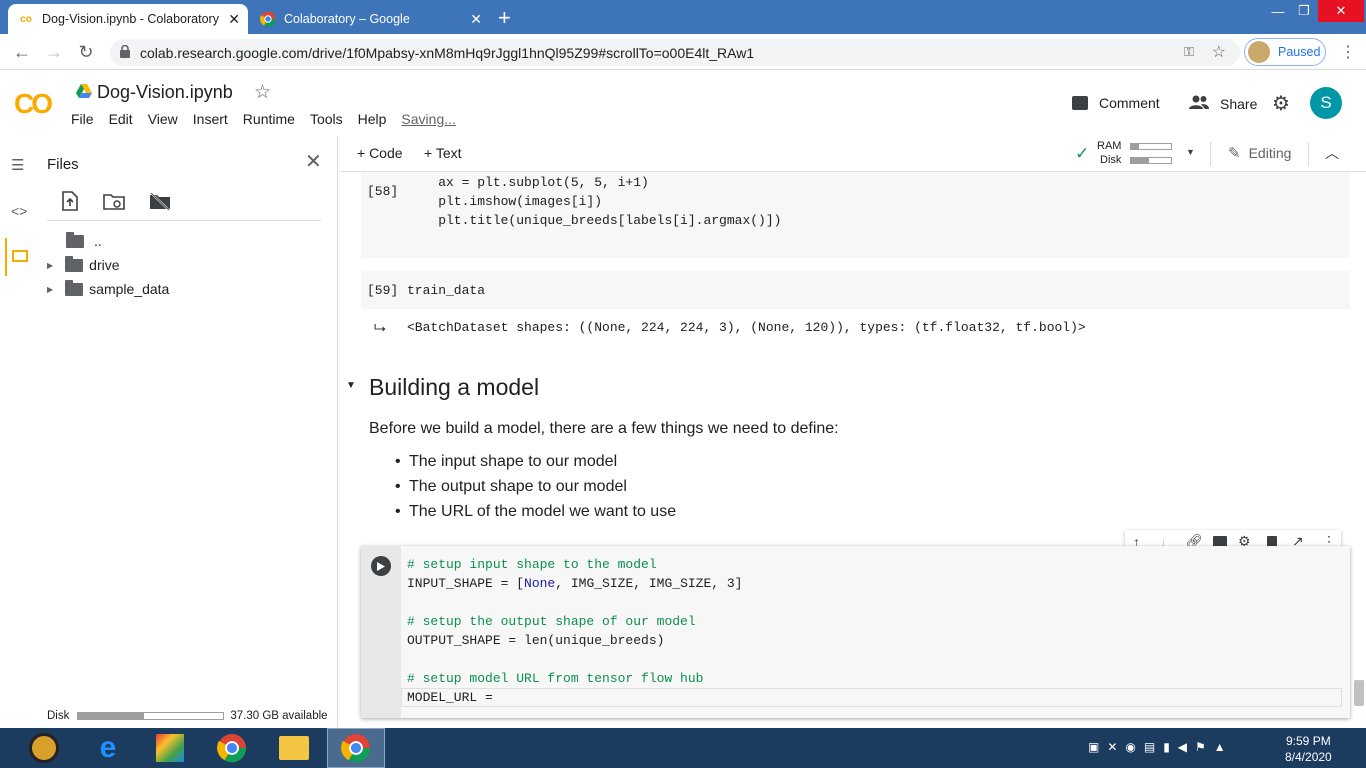  What do you see at coordinates (22, 52) in the screenshot?
I see `back-icon: ←` at bounding box center [22, 52].